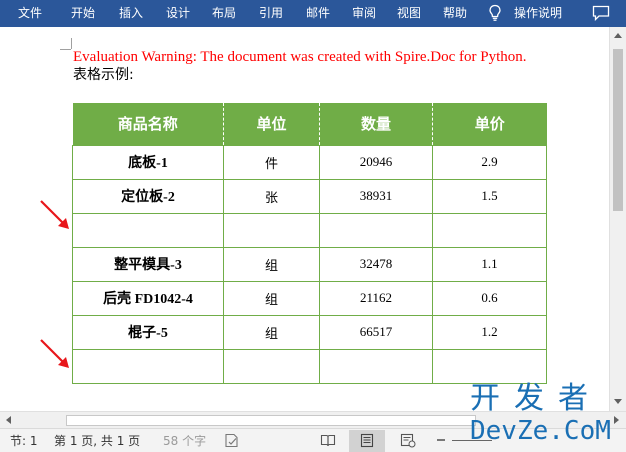  I want to click on horizontal-scroll-thumb, so click(271, 420).